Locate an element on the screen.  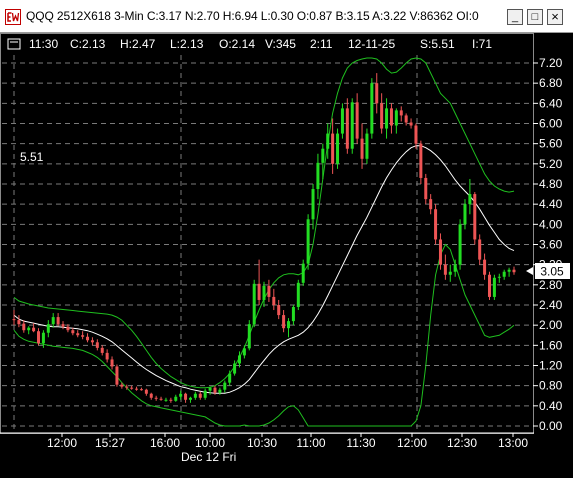
x-tick-label: 11:00 is located at coordinates (310, 443).